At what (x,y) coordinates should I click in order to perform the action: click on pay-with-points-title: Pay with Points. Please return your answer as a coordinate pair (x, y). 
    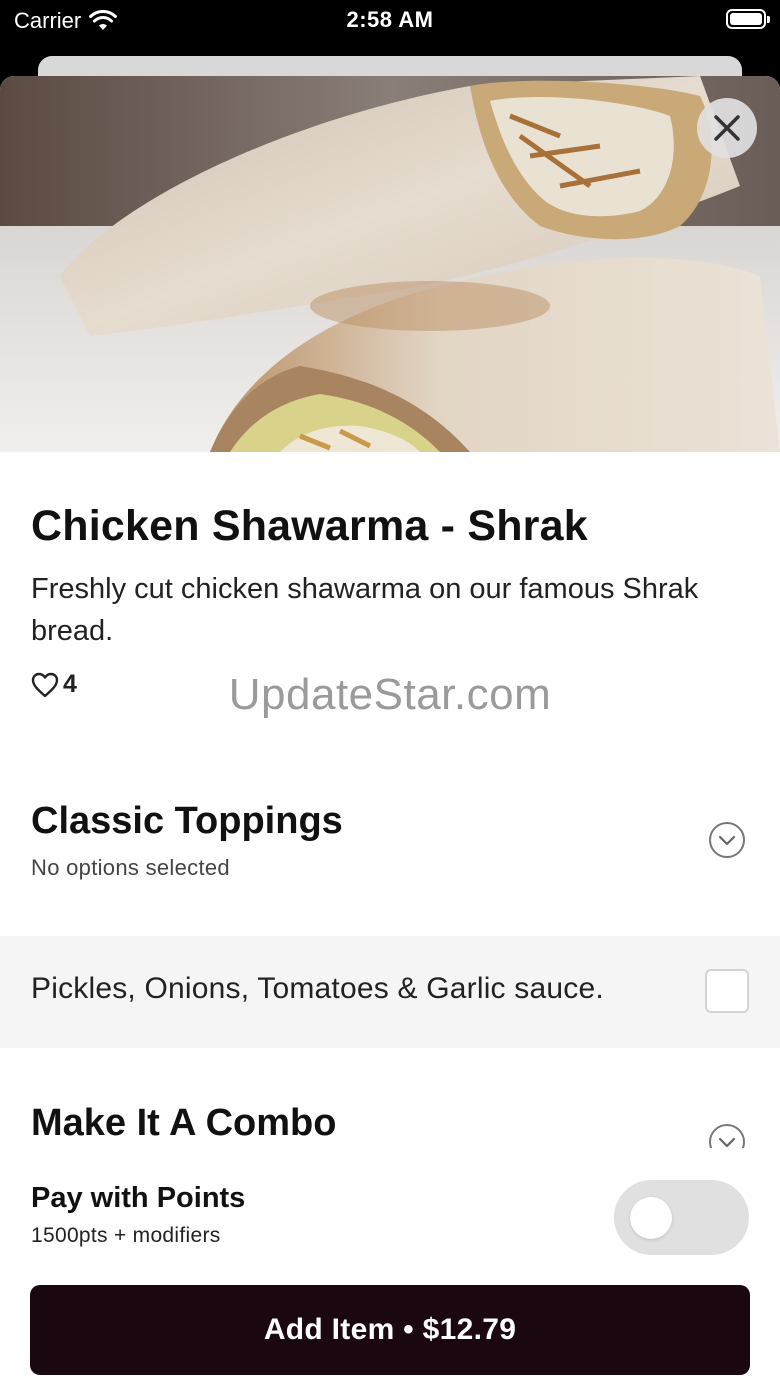
    Looking at the image, I should click on (138, 1198).